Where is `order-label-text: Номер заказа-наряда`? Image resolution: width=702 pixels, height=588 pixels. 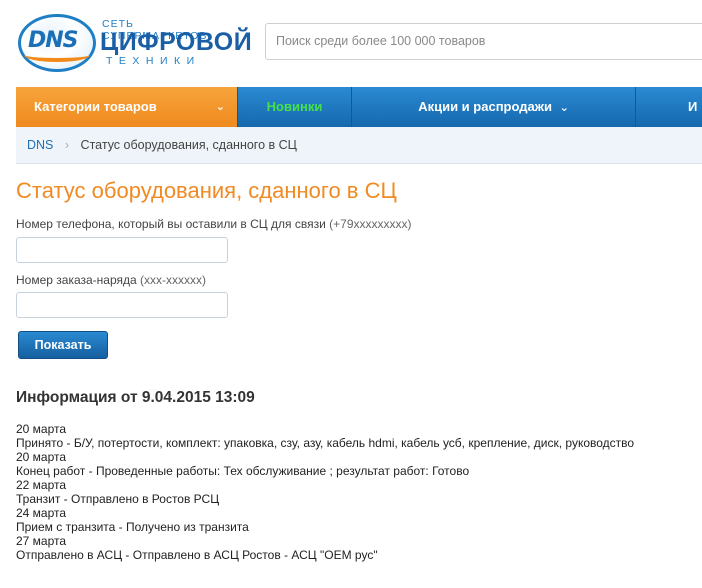 order-label-text: Номер заказа-наряда is located at coordinates (76, 280).